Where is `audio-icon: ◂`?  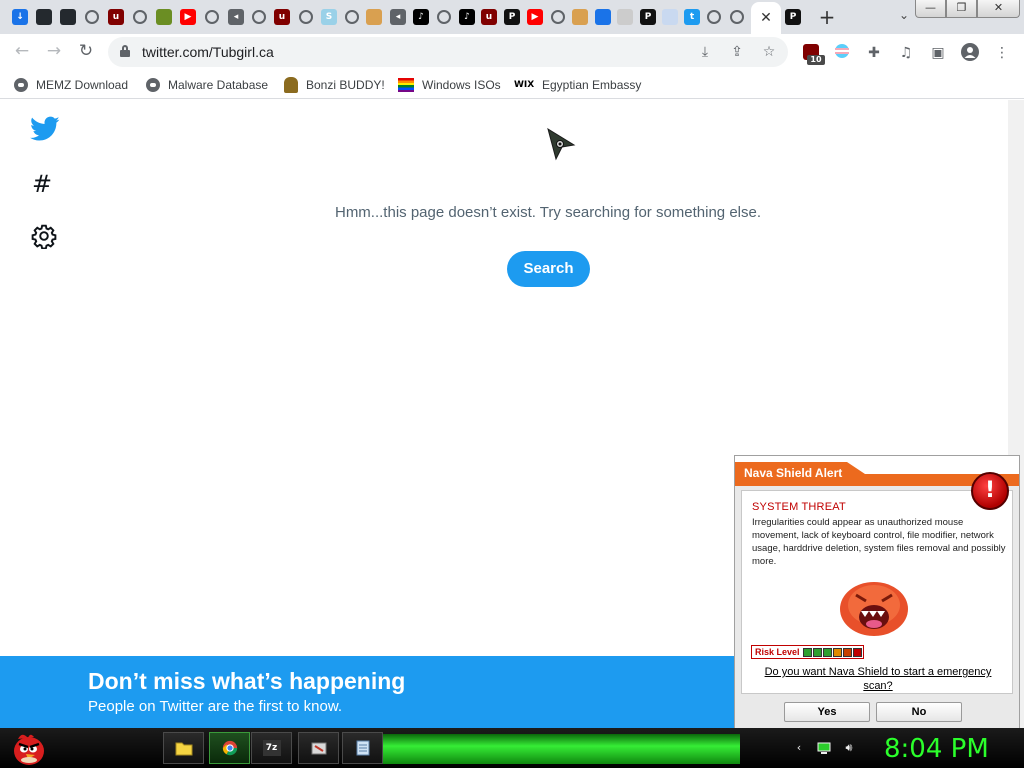 audio-icon: ◂ is located at coordinates (236, 17).